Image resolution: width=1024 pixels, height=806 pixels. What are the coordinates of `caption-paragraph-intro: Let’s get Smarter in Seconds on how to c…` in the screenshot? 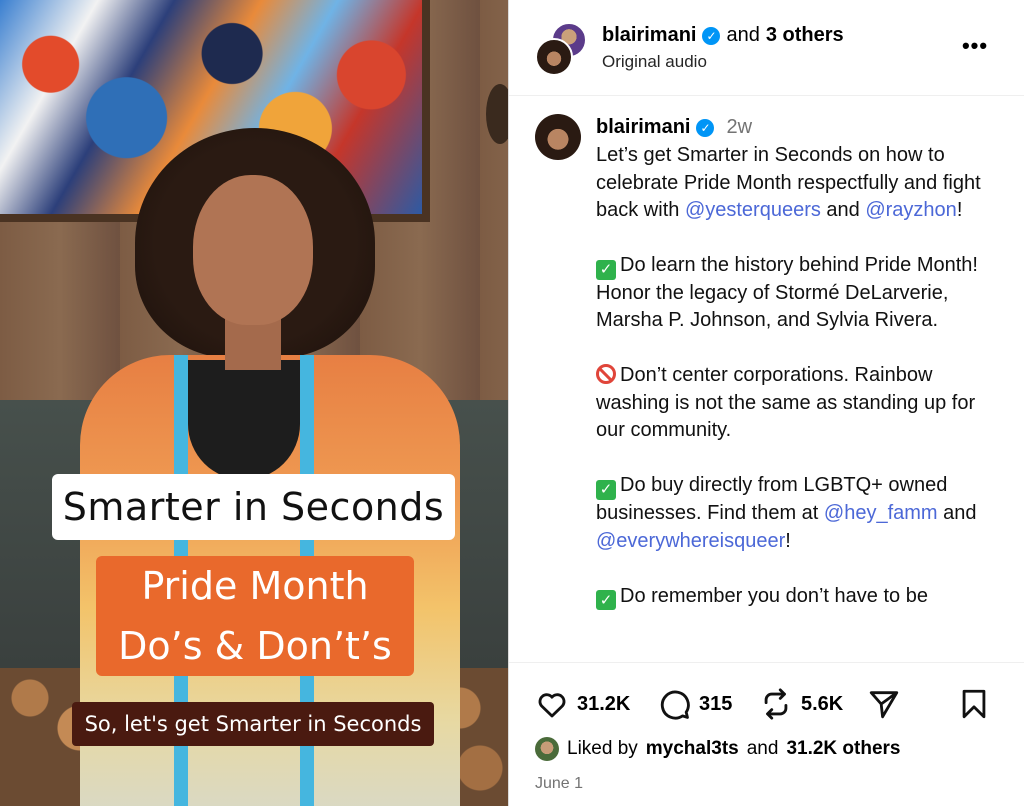 It's located at (801, 183).